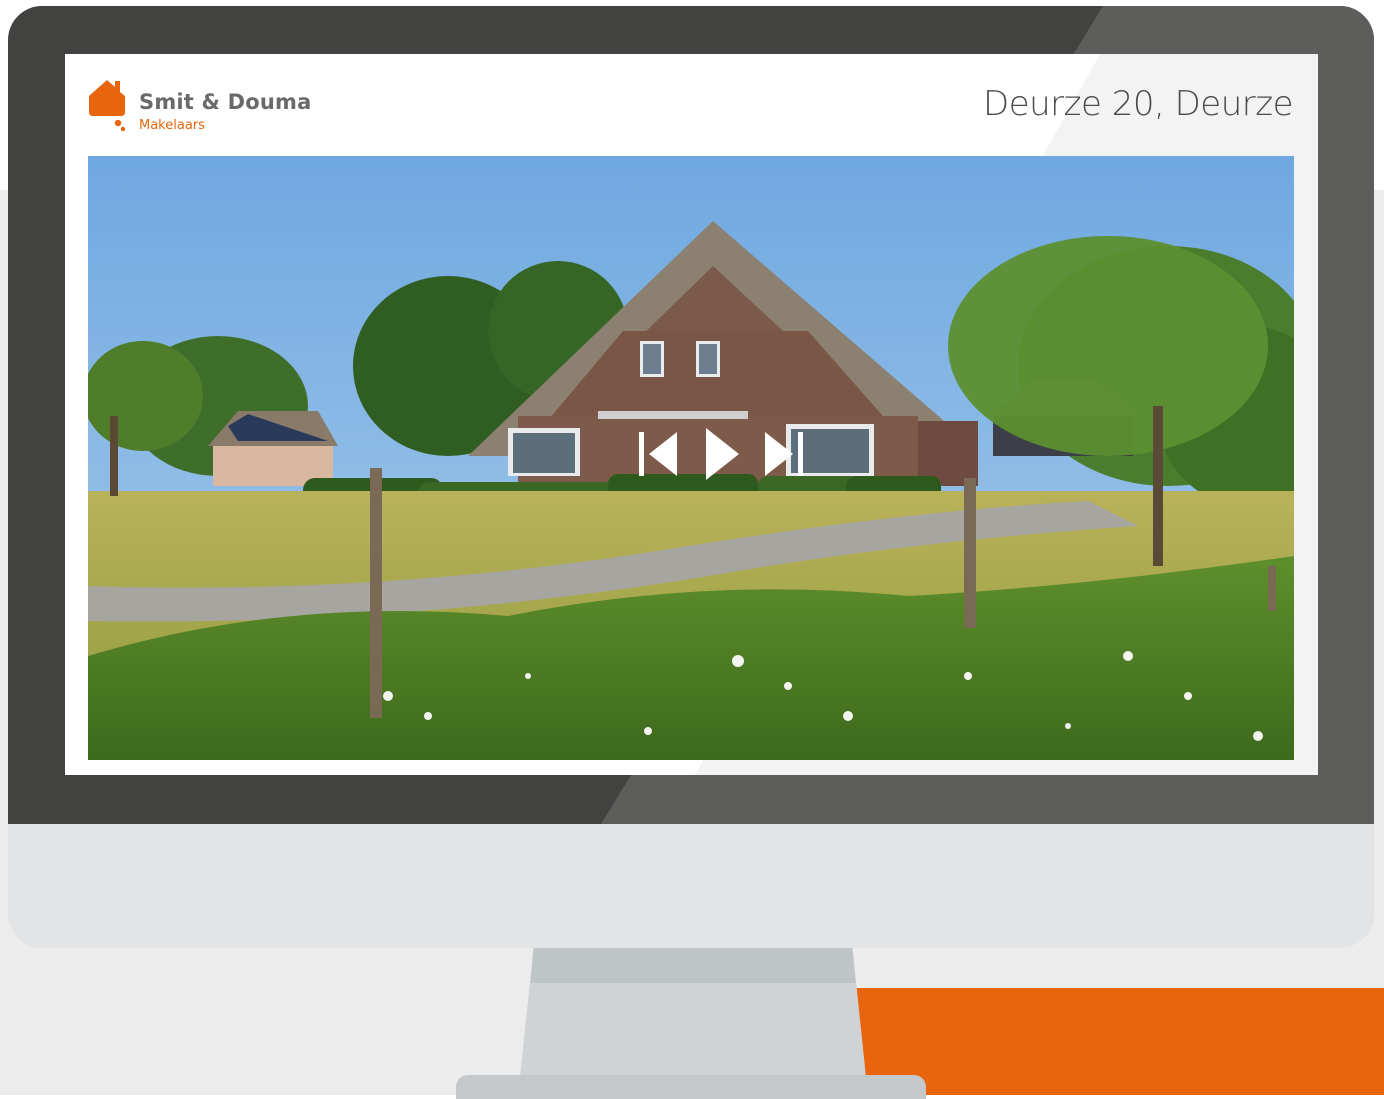  Describe the element at coordinates (1138, 104) in the screenshot. I see `listing-address: Deurze 20, Deurze` at that location.